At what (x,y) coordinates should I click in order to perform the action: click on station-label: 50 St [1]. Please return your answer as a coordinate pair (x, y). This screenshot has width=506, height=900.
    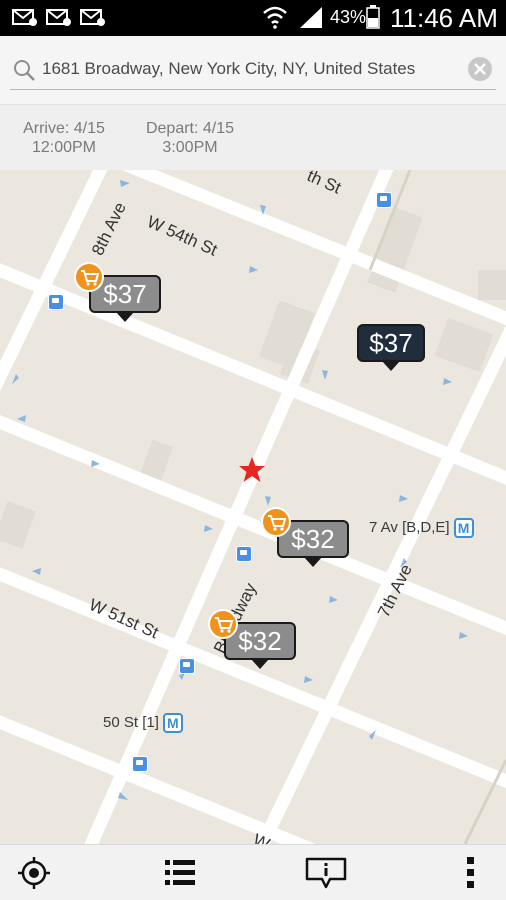
    Looking at the image, I should click on (131, 722).